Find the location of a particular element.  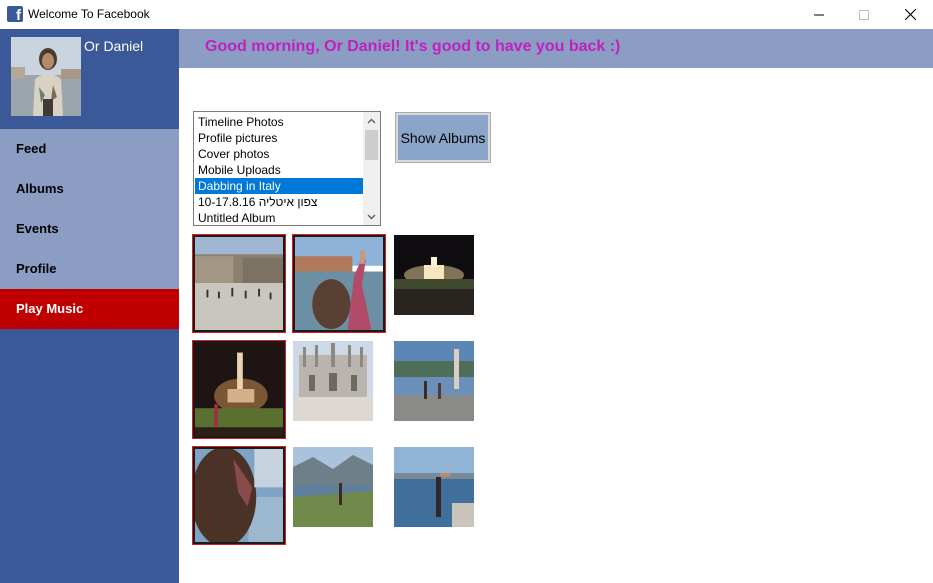

album-item-timeline-photos: Timeline Photos is located at coordinates (279, 122).